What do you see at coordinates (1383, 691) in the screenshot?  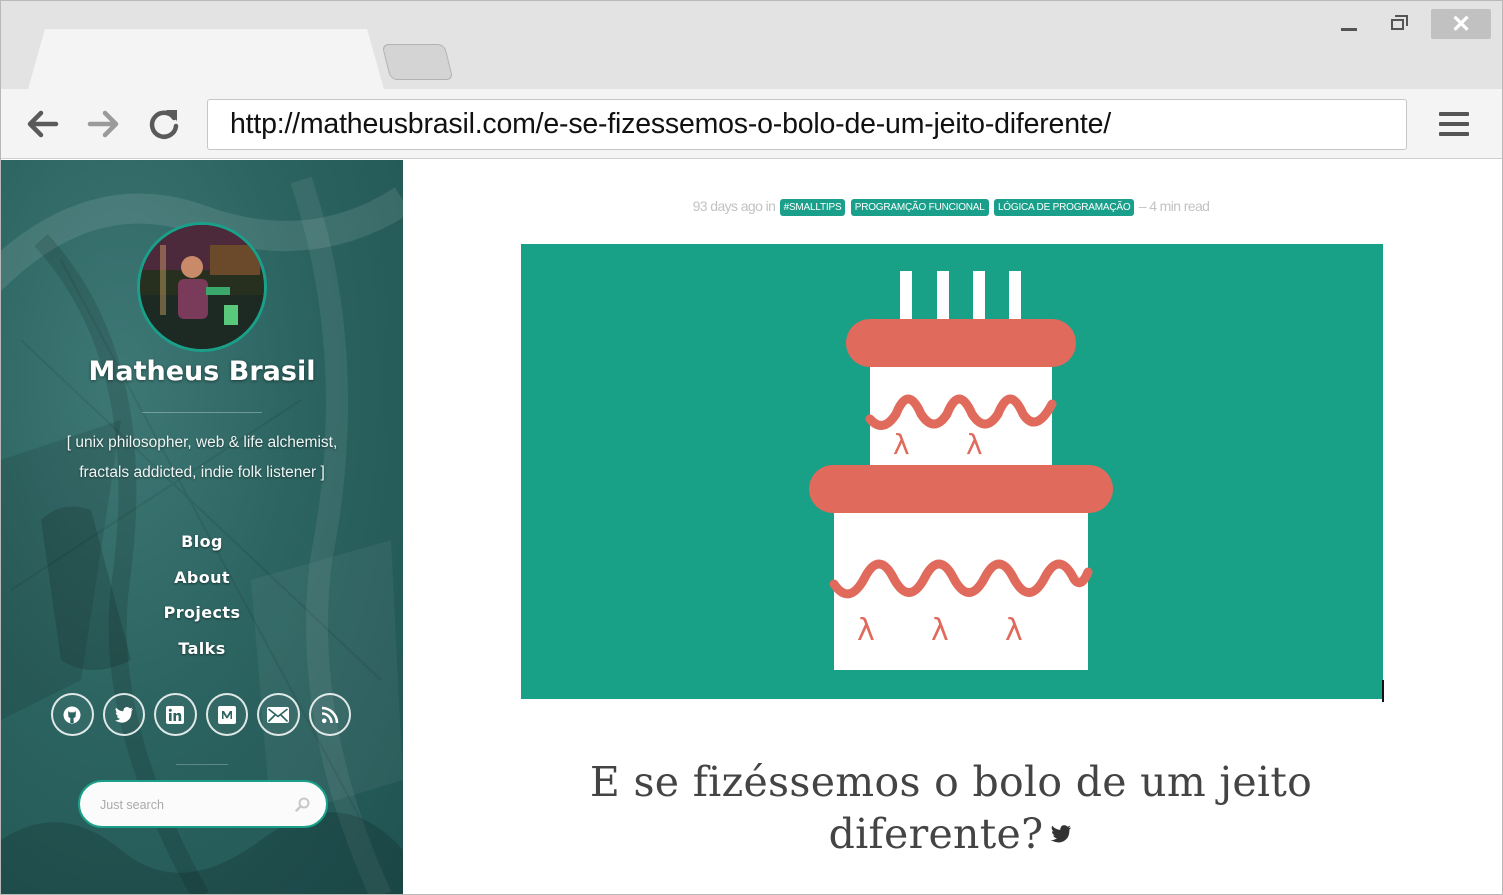 I see `image-edge-mark` at bounding box center [1383, 691].